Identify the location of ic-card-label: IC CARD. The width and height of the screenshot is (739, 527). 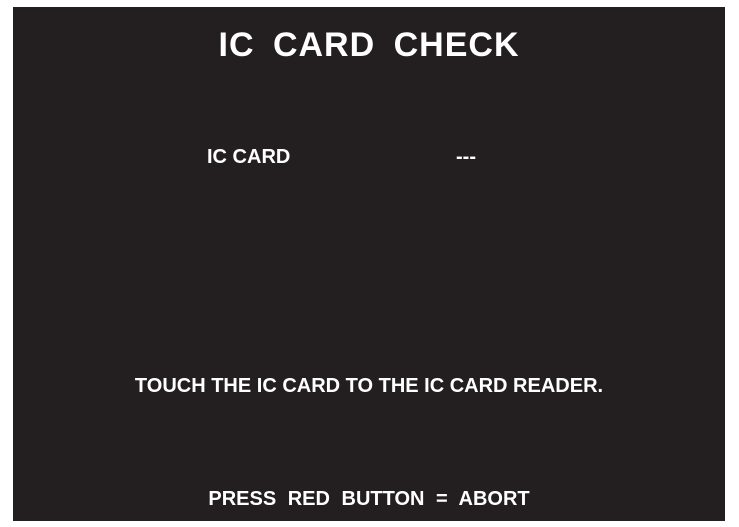
(249, 157).